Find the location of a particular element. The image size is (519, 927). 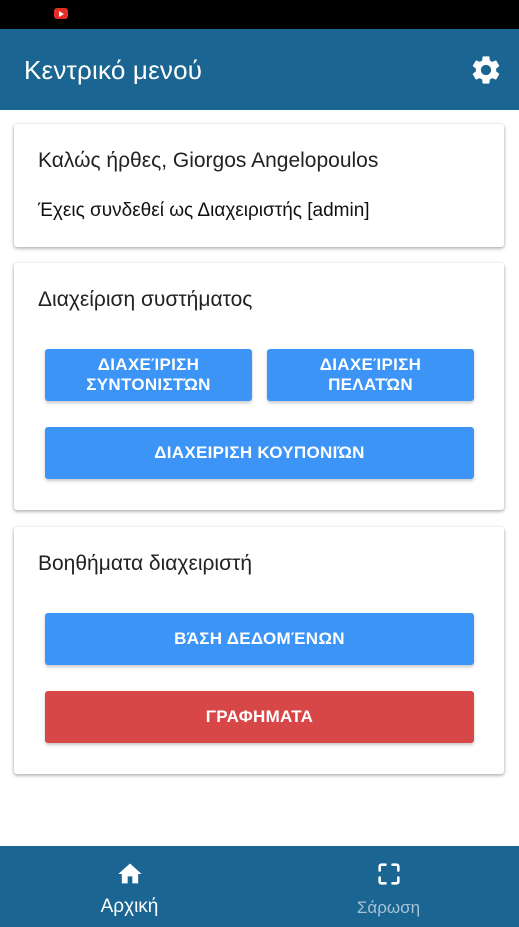

youtube-icon is located at coordinates (61, 13).